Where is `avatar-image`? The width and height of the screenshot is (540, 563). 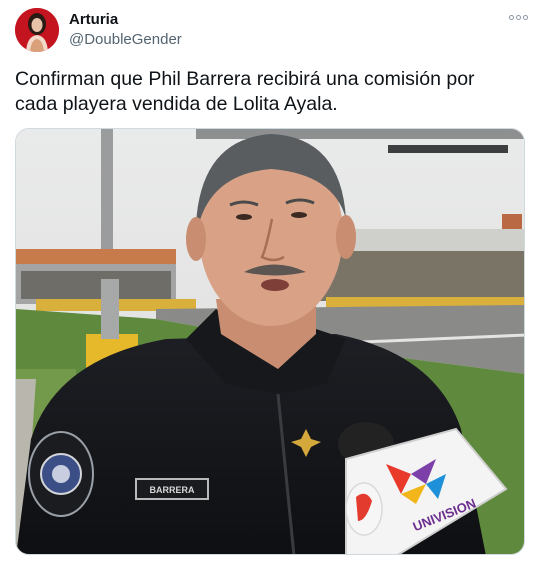
avatar-image is located at coordinates (37, 30).